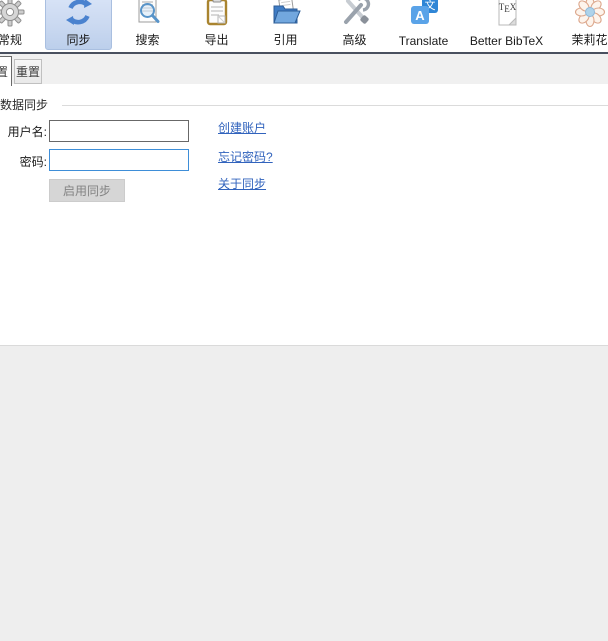 This screenshot has height=641, width=608. What do you see at coordinates (423, 26) in the screenshot?
I see `toolbar-item-translate: 文 A Translate` at bounding box center [423, 26].